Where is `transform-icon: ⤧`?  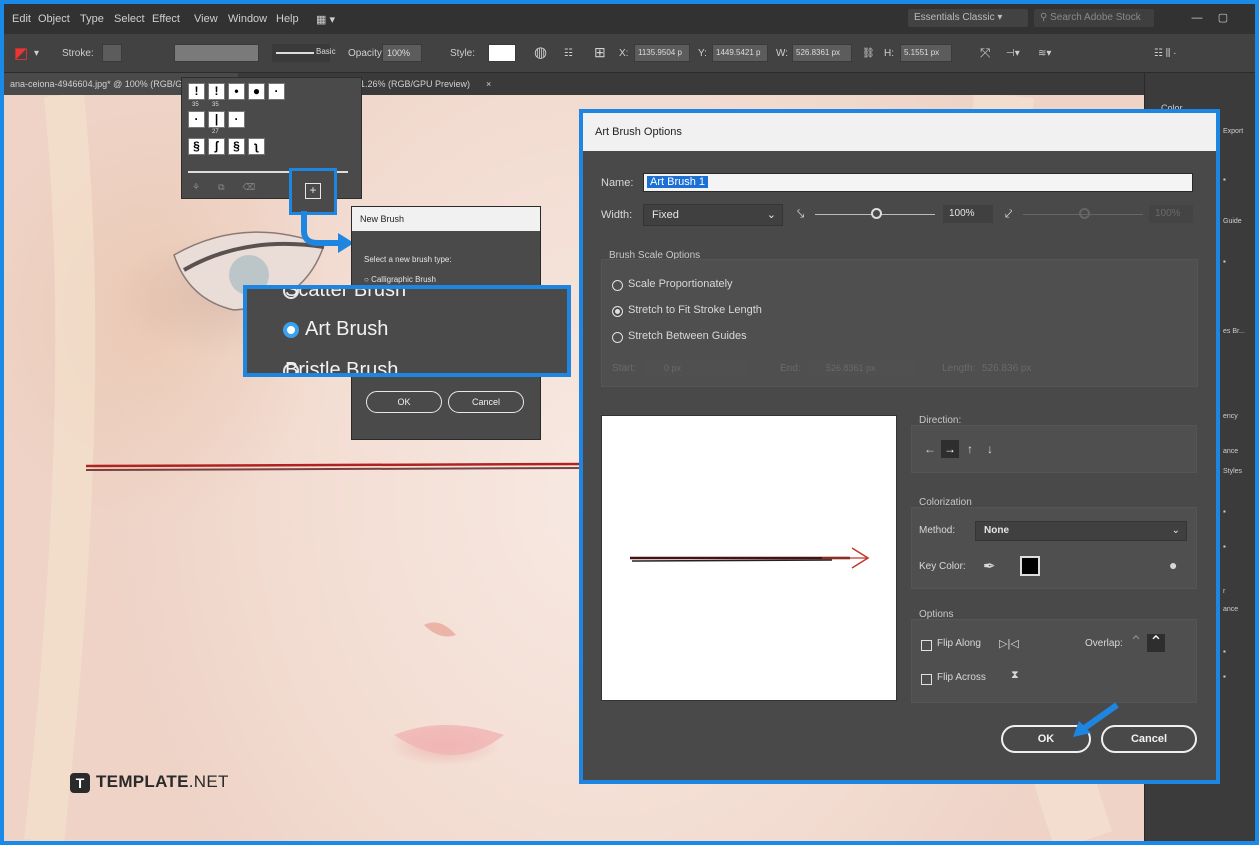 transform-icon: ⤧ is located at coordinates (985, 53).